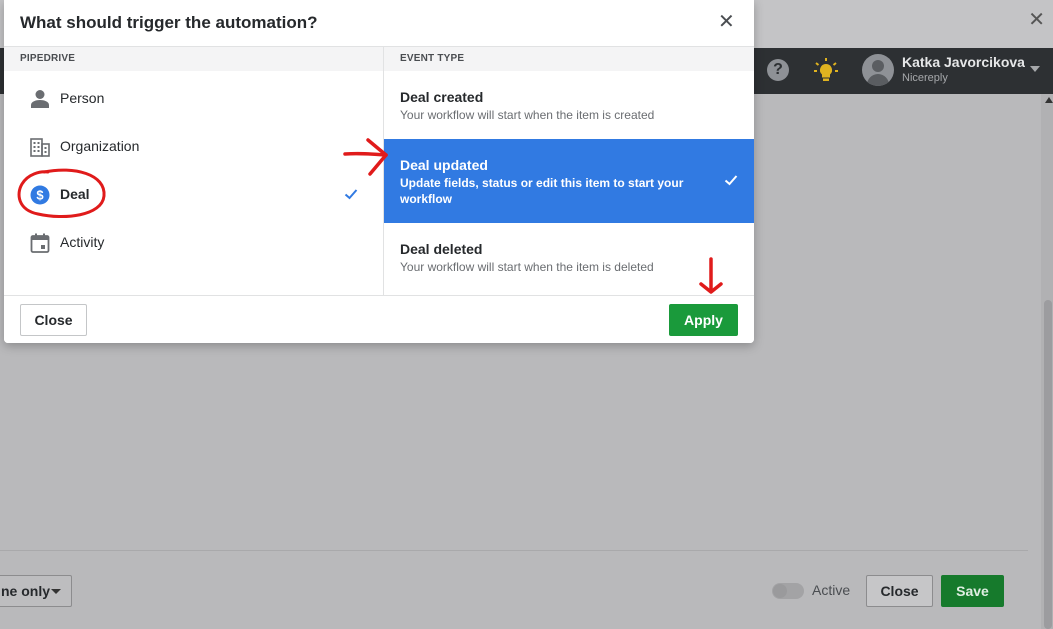  I want to click on event-title: Deal deleted, so click(441, 249).